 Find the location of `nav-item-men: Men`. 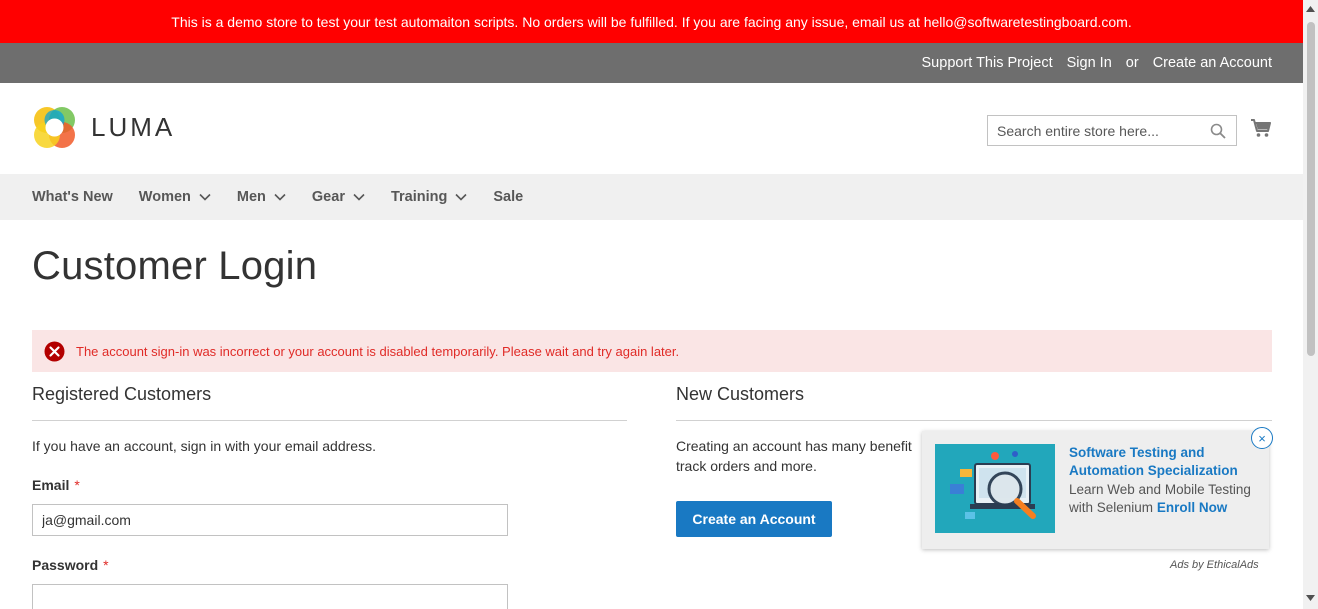

nav-item-men: Men is located at coordinates (261, 197).